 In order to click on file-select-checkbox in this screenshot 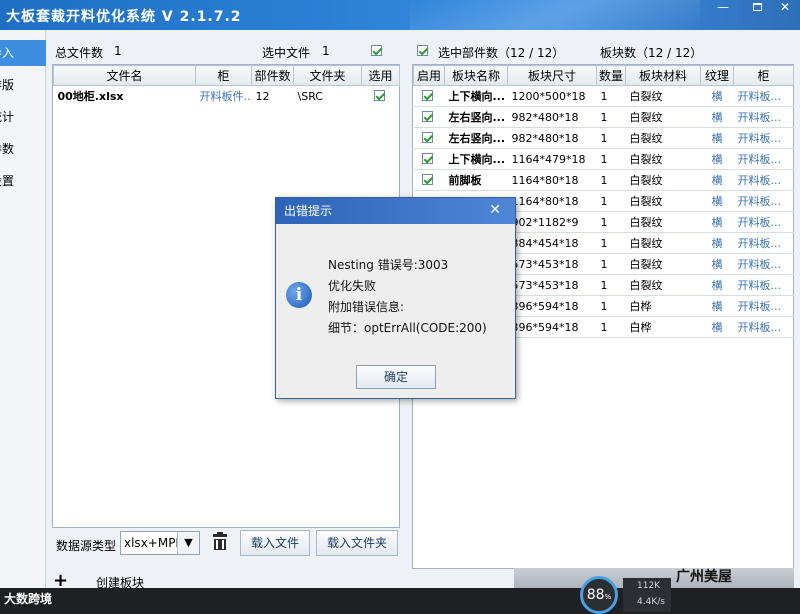, I will do `click(379, 95)`.